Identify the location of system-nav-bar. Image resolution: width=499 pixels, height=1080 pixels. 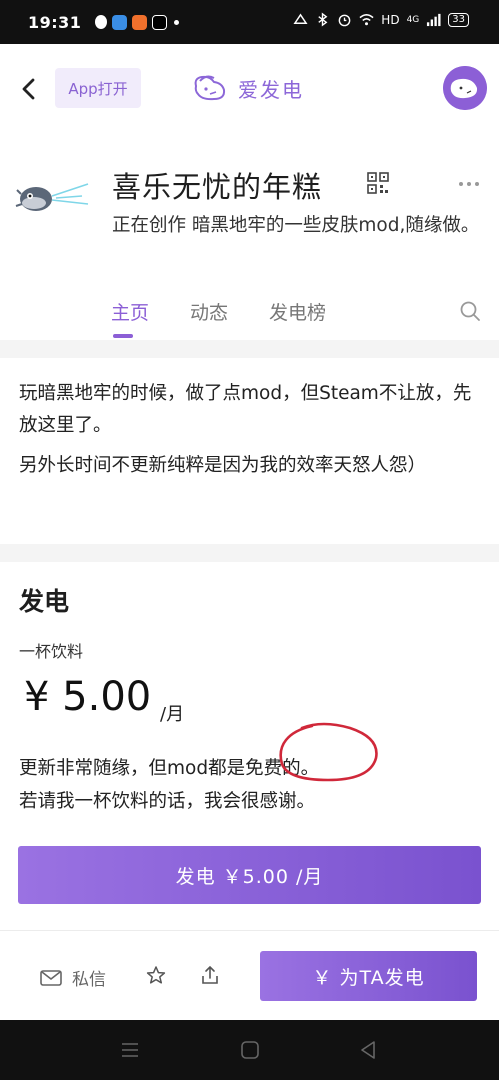
(249, 1050).